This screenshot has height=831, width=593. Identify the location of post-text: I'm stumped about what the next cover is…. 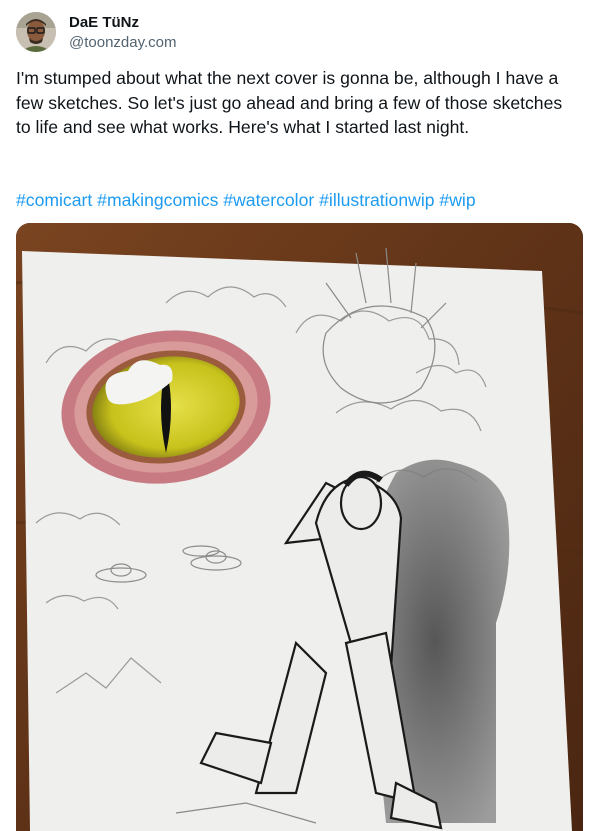
(292, 102).